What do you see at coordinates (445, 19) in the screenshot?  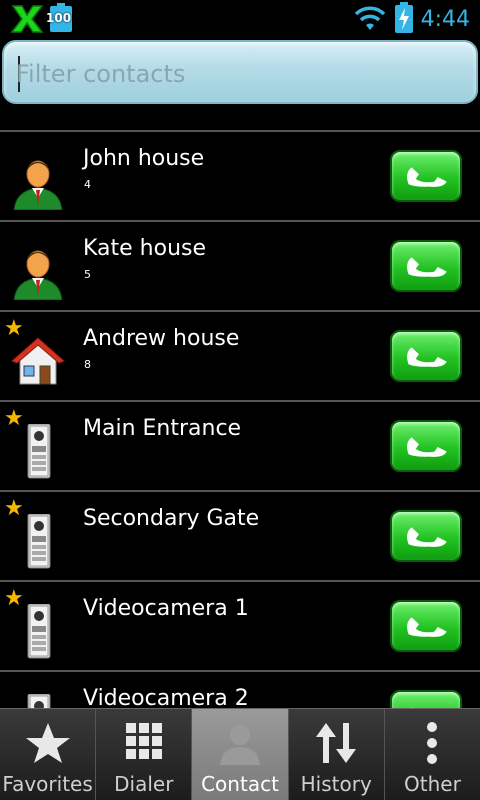 I see `clock: 4:44` at bounding box center [445, 19].